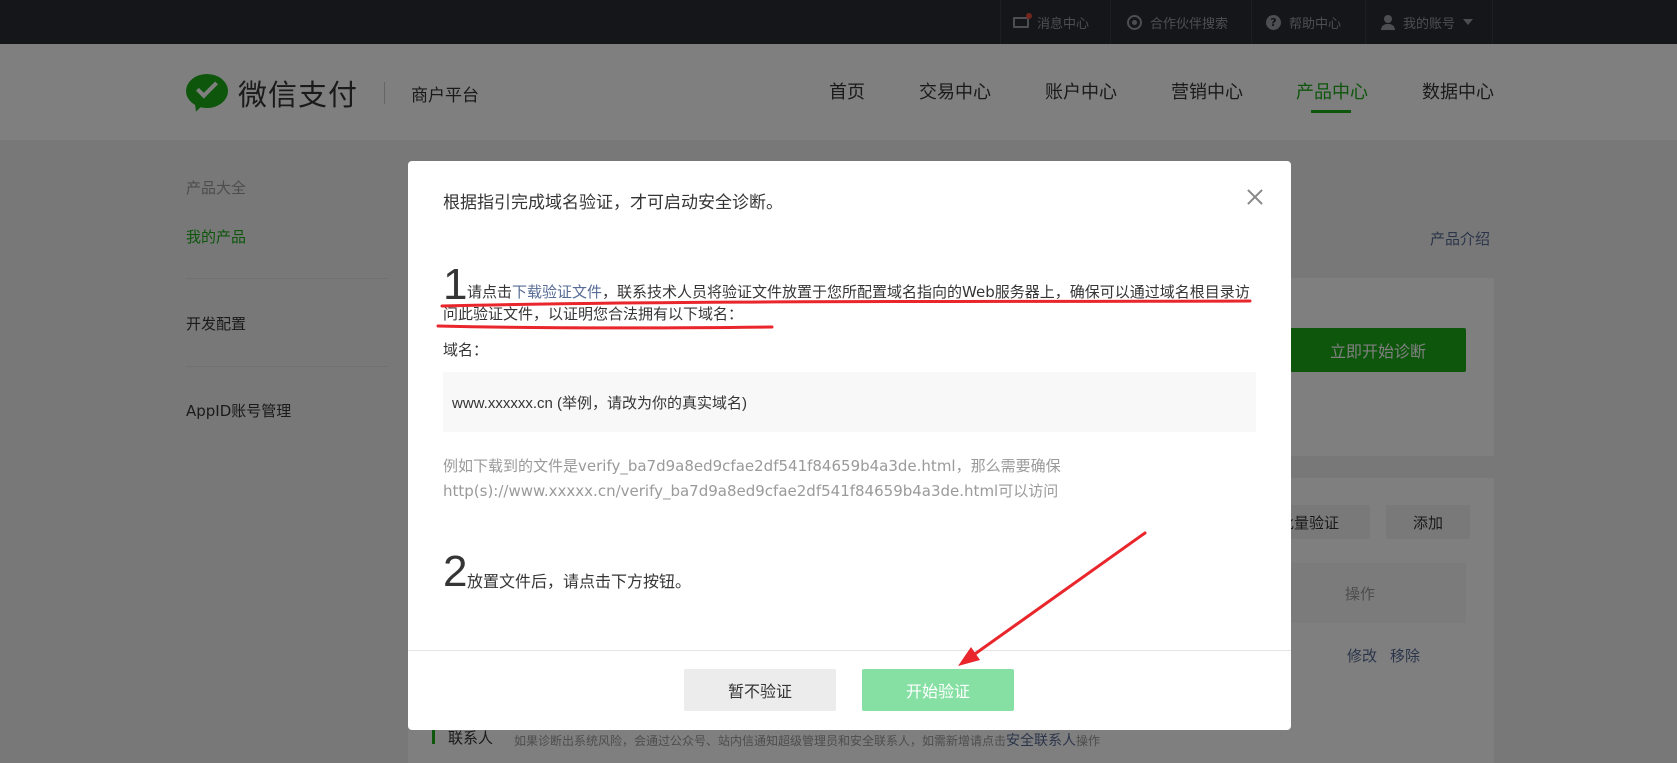  What do you see at coordinates (849, 402) in the screenshot?
I see `domain-value-box: www.xxxxxx.cn (举例，请改为你的真实域名)` at bounding box center [849, 402].